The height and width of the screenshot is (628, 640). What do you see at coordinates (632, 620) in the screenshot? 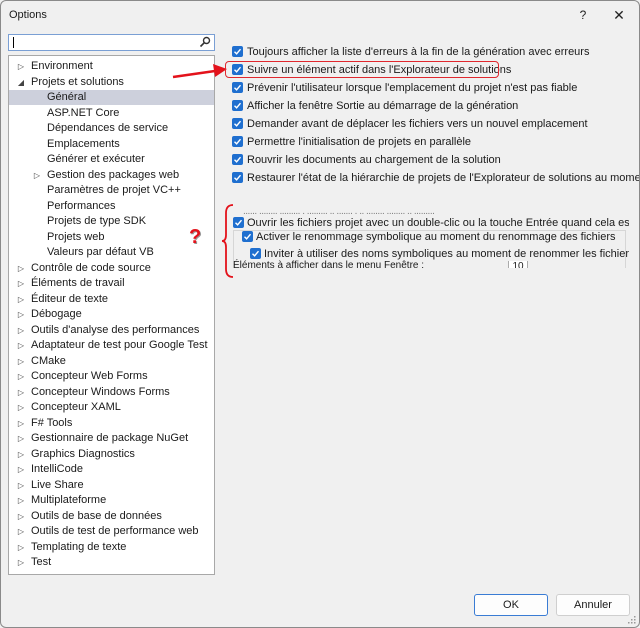
I see `resize-grip-icon` at bounding box center [632, 620].